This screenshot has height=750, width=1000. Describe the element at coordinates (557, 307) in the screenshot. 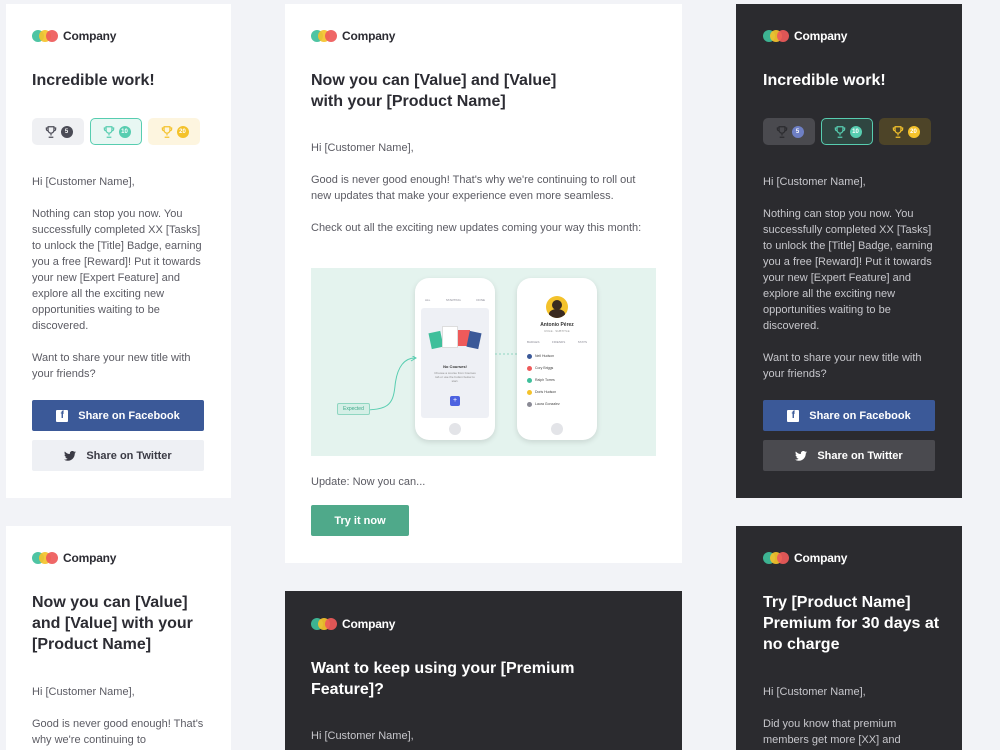

I see `profile-avatar` at that location.